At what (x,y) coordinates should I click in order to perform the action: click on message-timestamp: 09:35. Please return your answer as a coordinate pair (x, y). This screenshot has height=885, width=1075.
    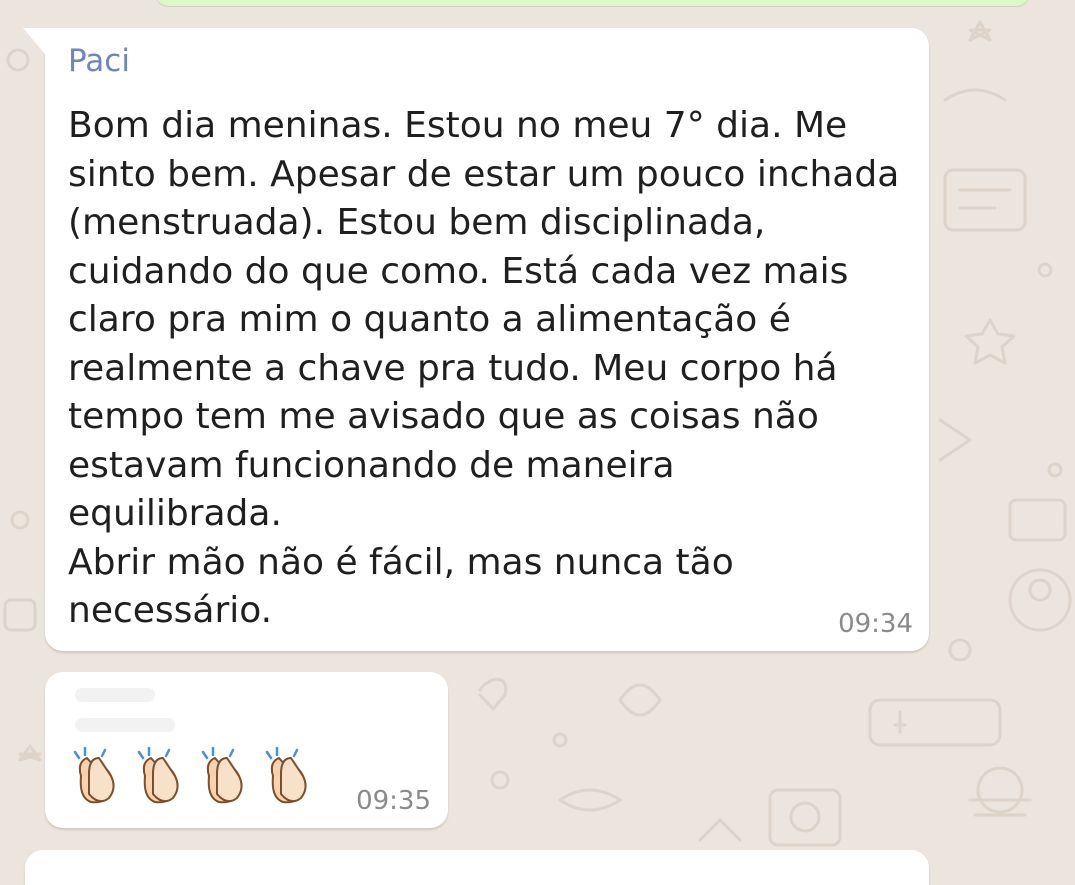
    Looking at the image, I should click on (393, 801).